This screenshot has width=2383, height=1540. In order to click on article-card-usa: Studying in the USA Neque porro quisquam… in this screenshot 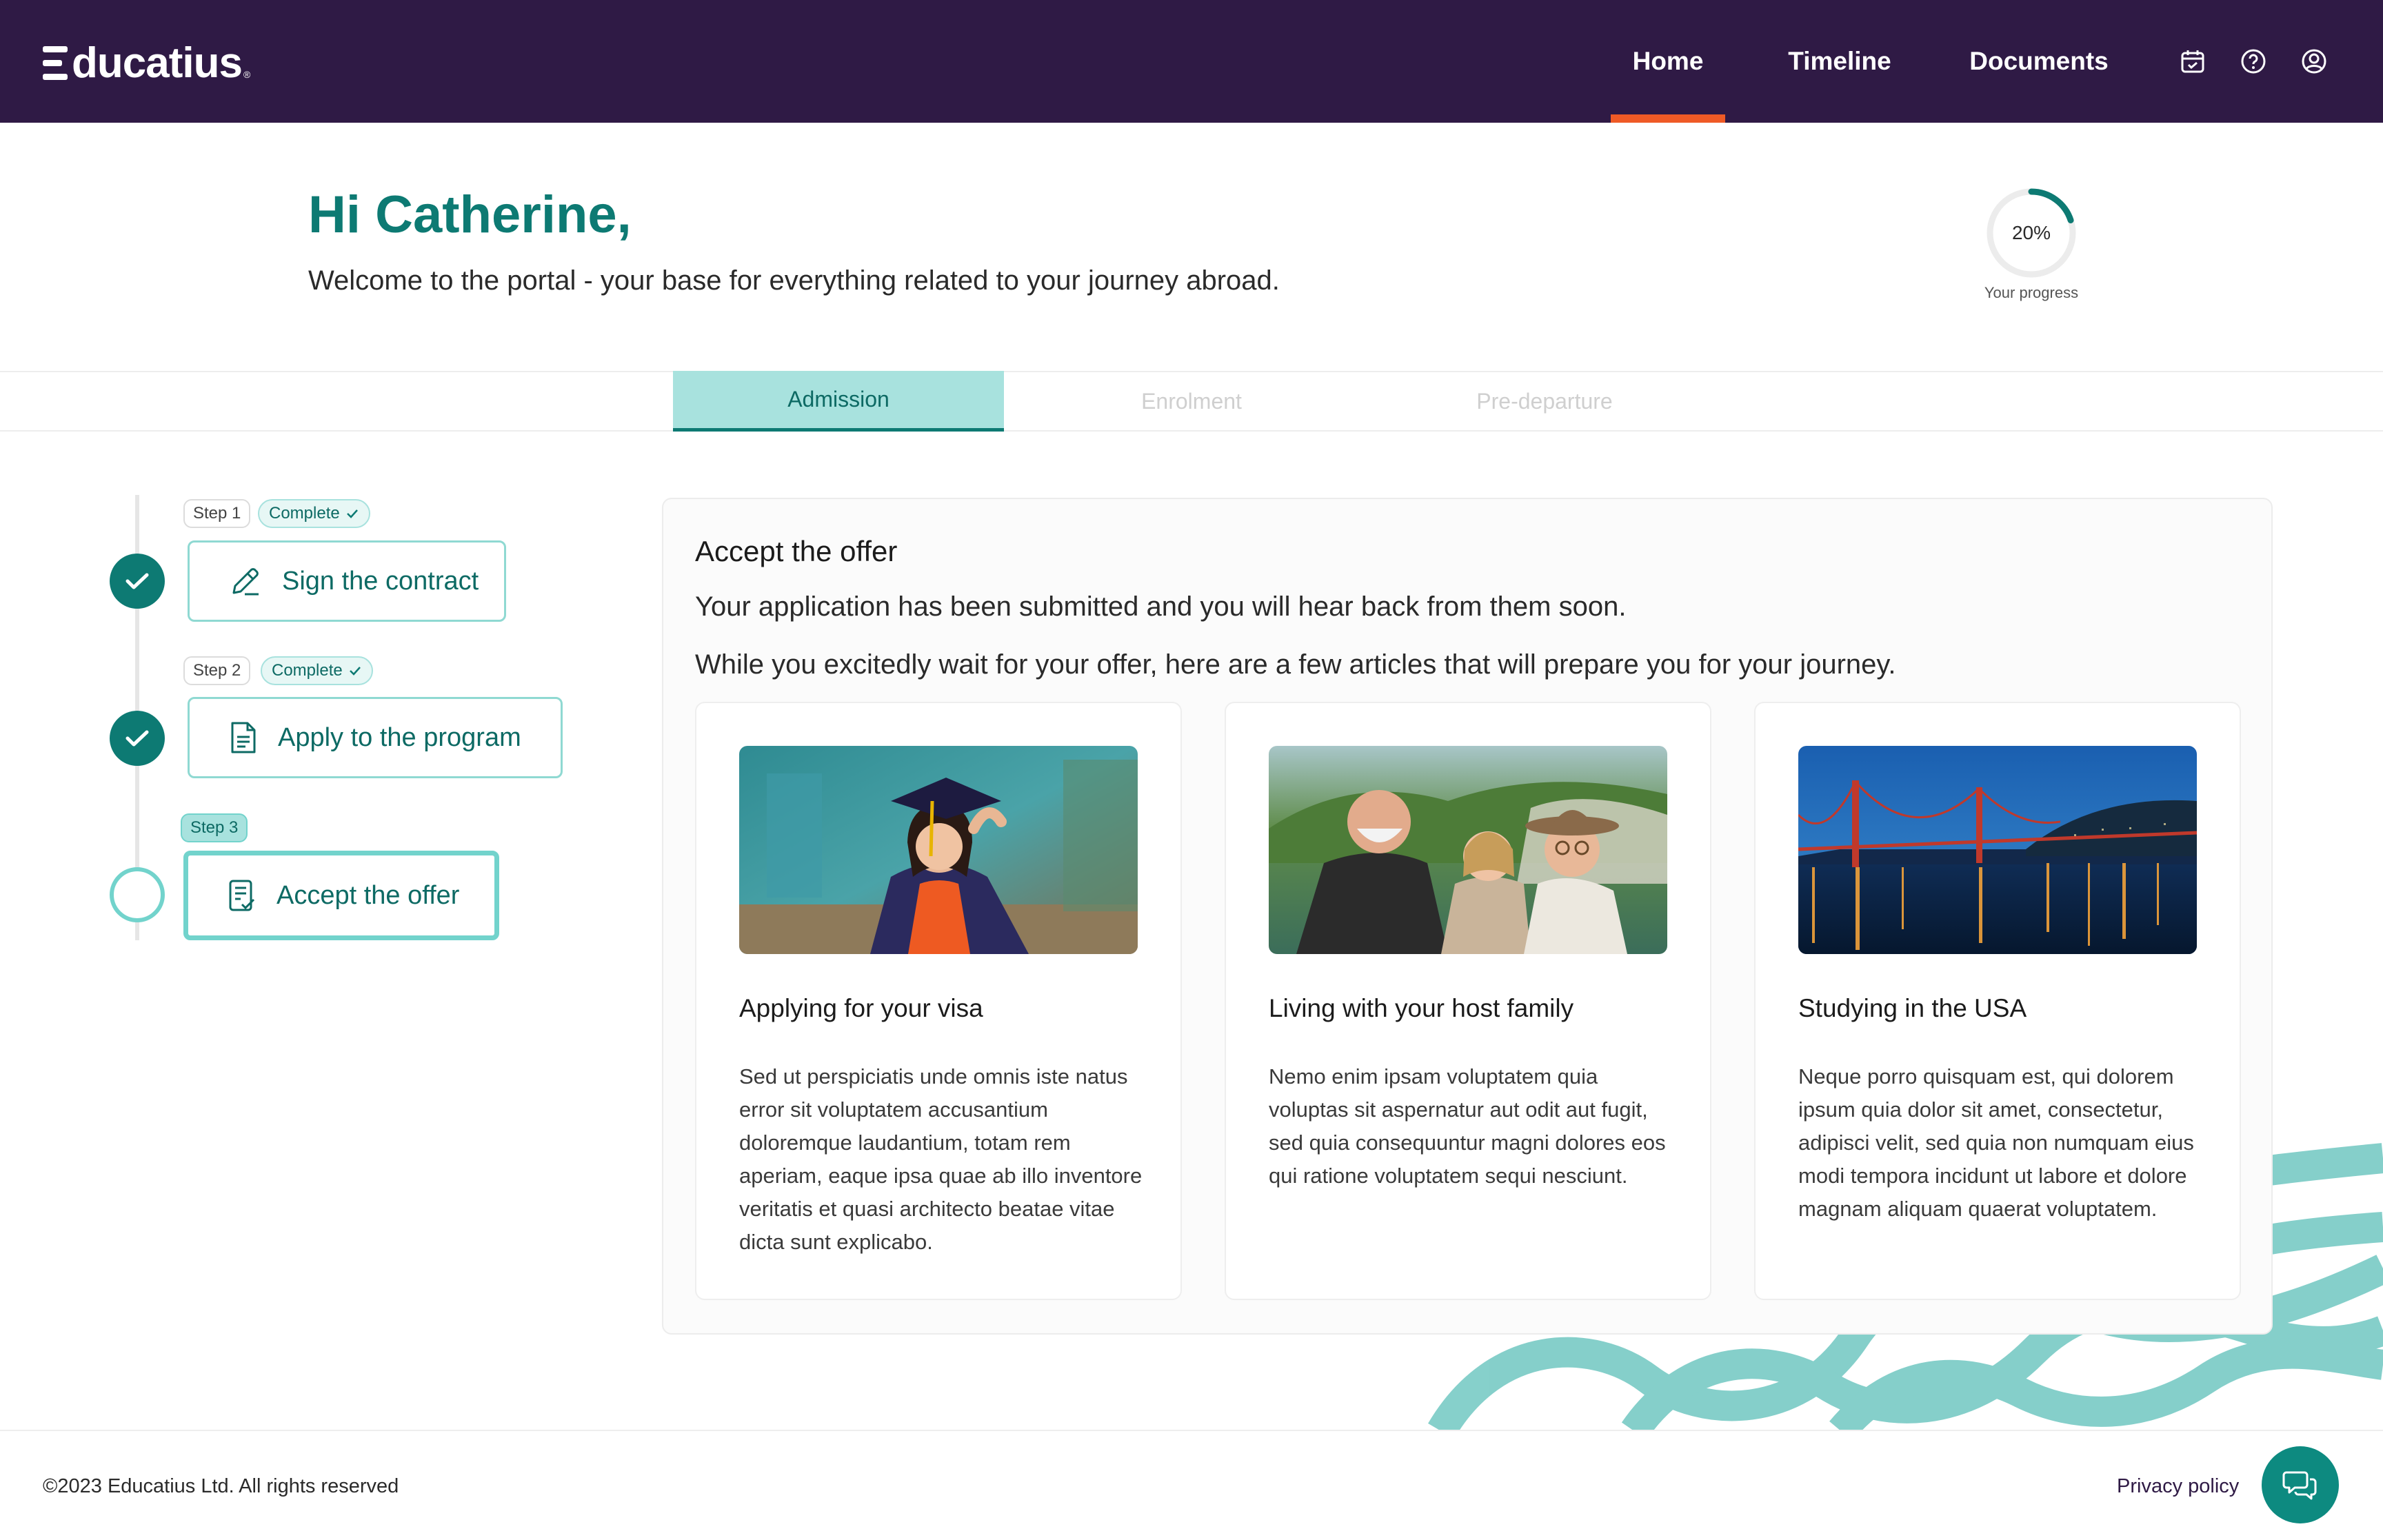, I will do `click(1997, 1001)`.